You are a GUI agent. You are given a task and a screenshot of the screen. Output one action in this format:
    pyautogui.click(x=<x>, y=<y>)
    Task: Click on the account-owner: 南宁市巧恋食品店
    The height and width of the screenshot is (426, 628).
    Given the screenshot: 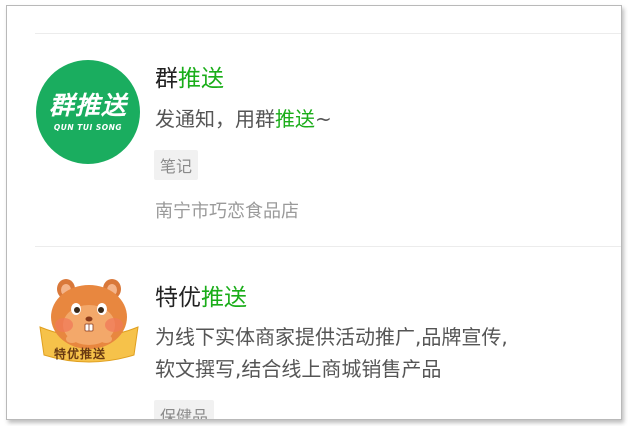 What is the action you would take?
    pyautogui.click(x=227, y=211)
    